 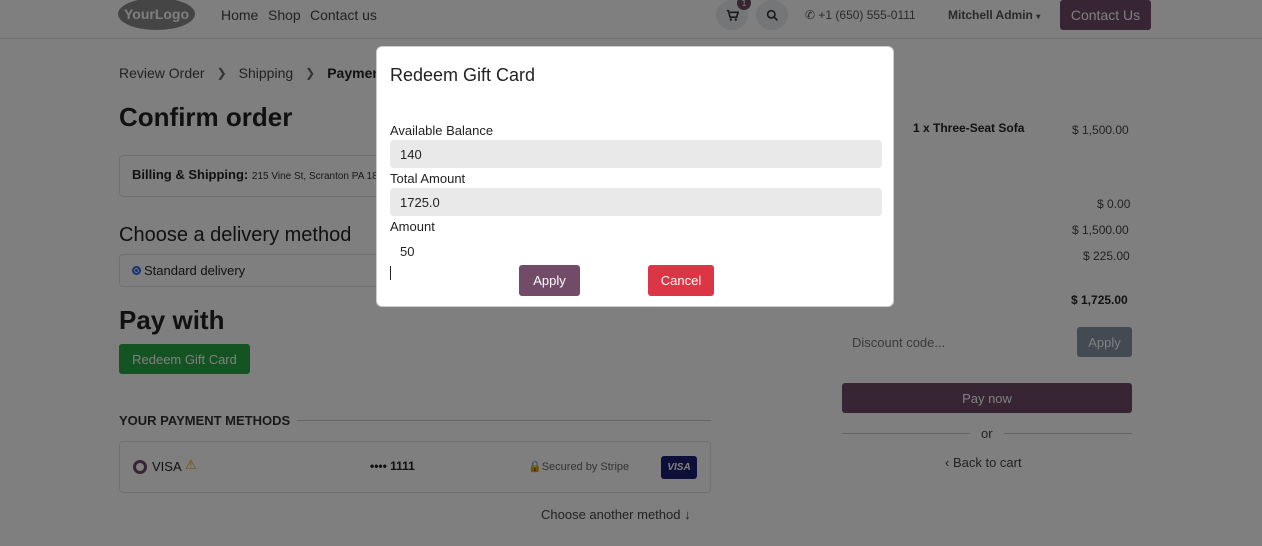 What do you see at coordinates (549, 280) in the screenshot?
I see `modal-apply-button: Apply` at bounding box center [549, 280].